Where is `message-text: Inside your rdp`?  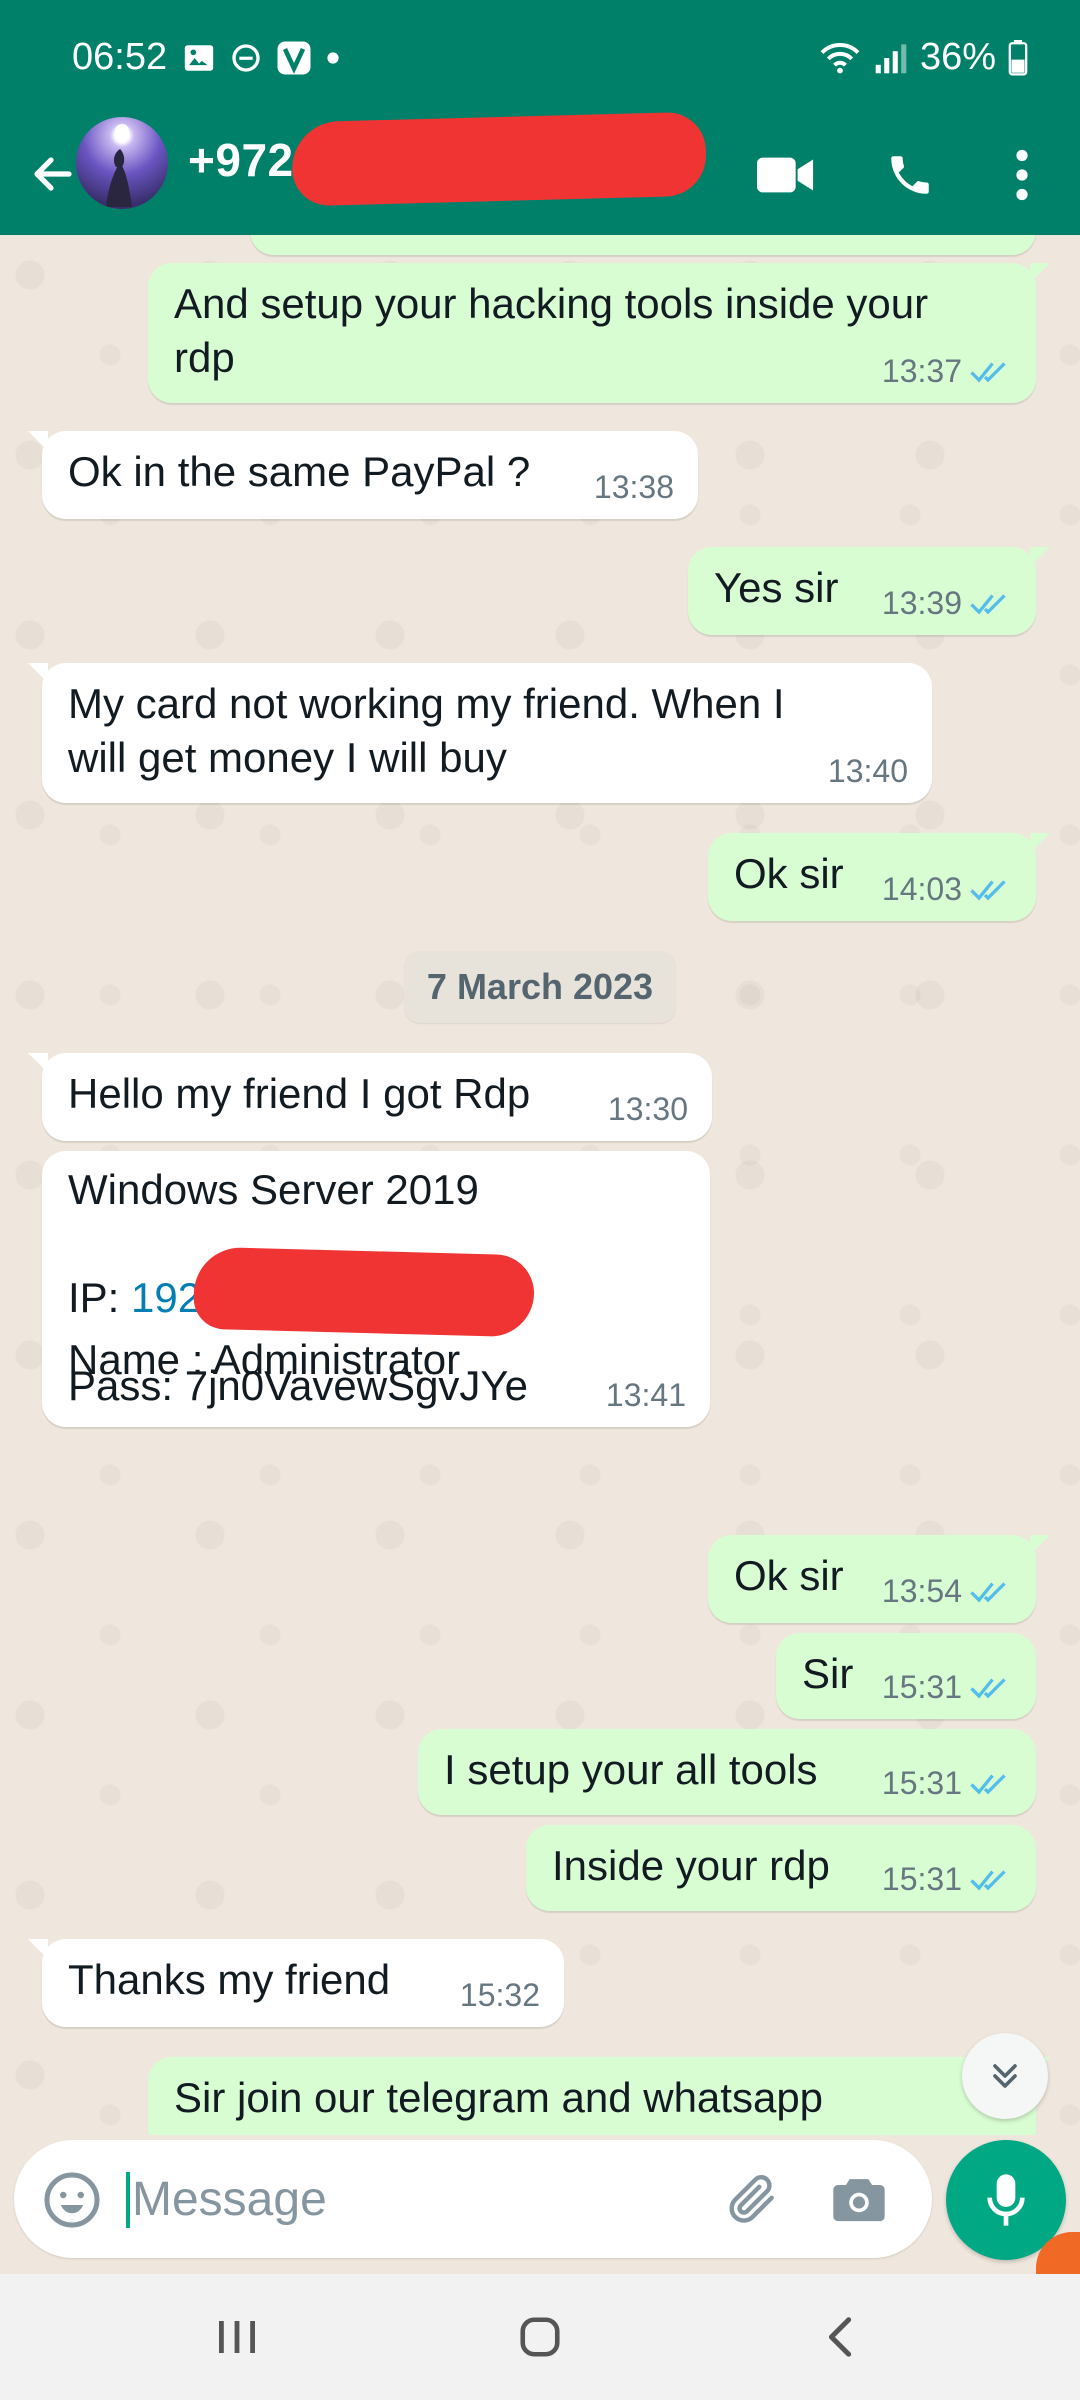 message-text: Inside your rdp is located at coordinates (691, 1865).